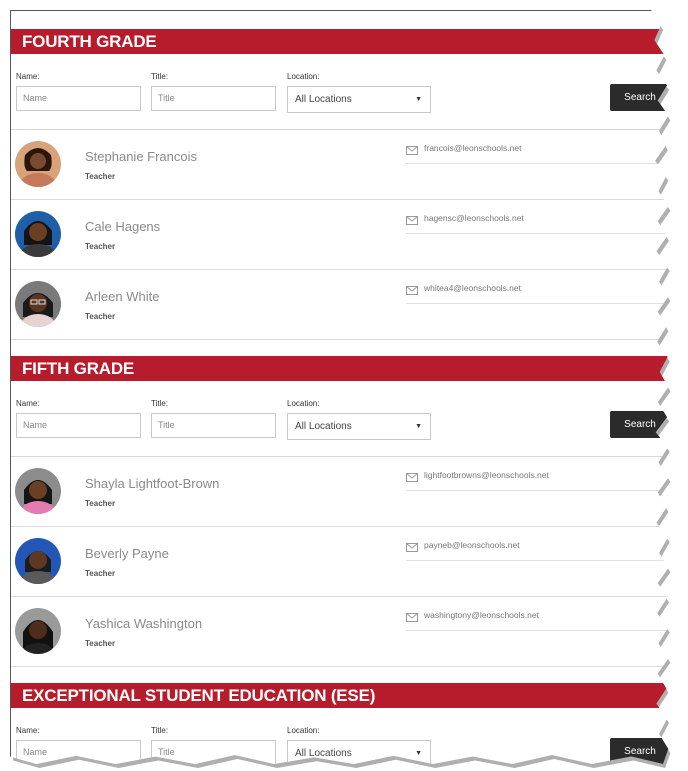 This screenshot has width=688, height=771. What do you see at coordinates (340, 41) in the screenshot?
I see `section-heading: FOURTH GRADE` at bounding box center [340, 41].